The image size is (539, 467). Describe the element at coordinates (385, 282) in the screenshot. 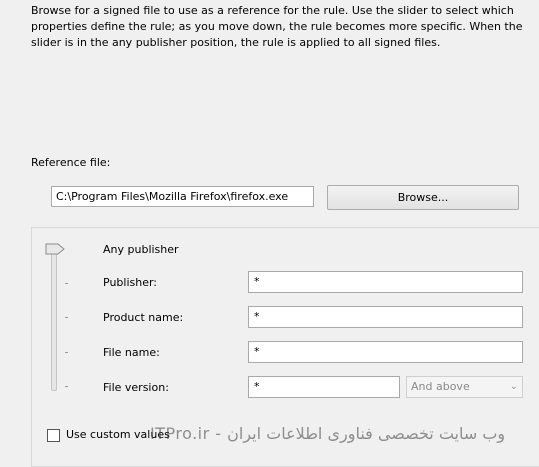

I see `publisher-field: *` at that location.